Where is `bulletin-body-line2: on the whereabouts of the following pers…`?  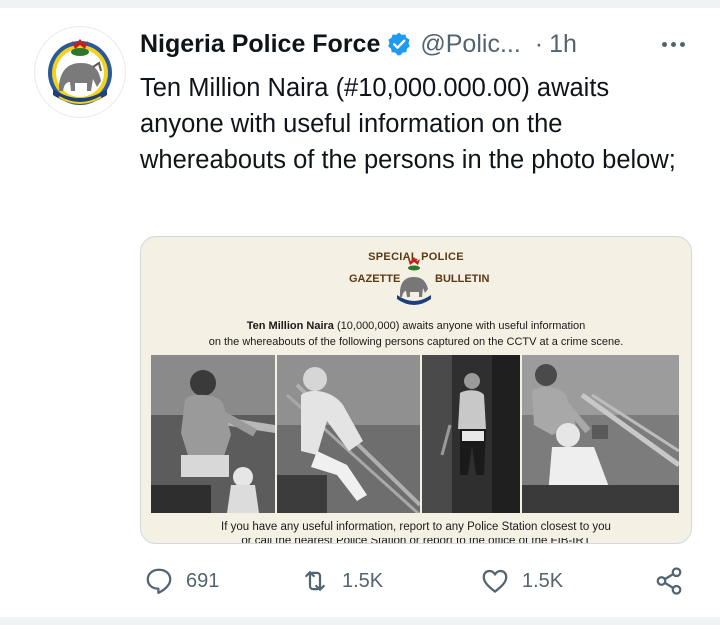
bulletin-body-line2: on the whereabouts of the following pers… is located at coordinates (416, 342).